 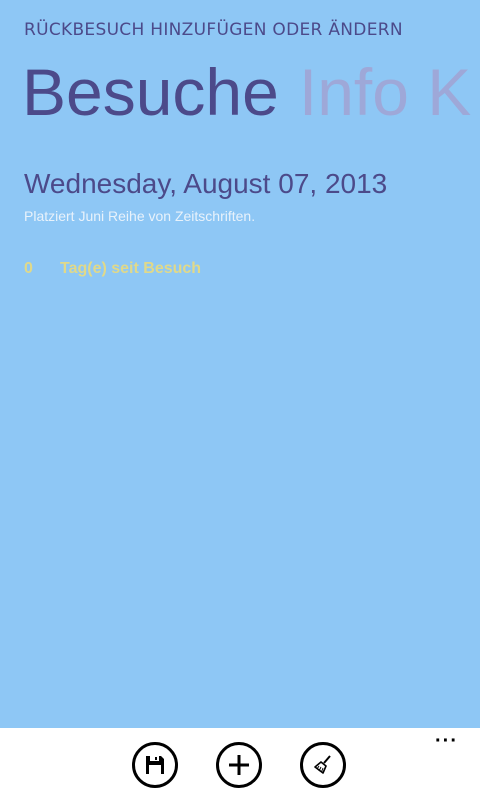 I want to click on days-count: 0, so click(x=28, y=268).